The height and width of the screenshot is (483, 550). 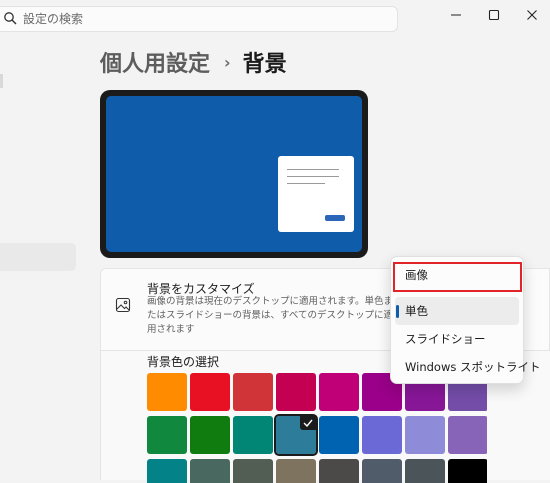 What do you see at coordinates (38, 257) in the screenshot?
I see `sidebar-item-selected` at bounding box center [38, 257].